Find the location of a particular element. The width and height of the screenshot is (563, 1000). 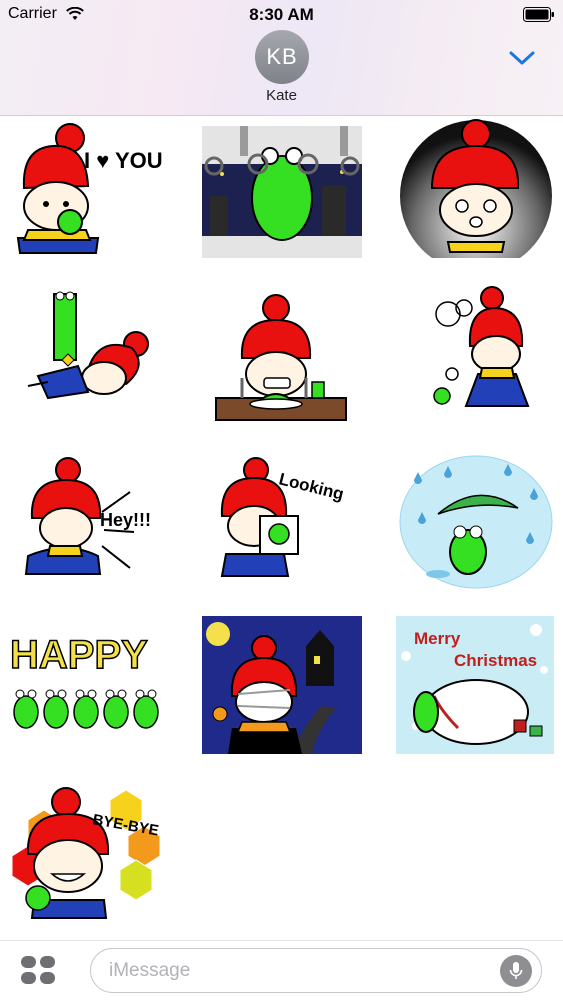

sticker-image: Looking is located at coordinates (283, 517).